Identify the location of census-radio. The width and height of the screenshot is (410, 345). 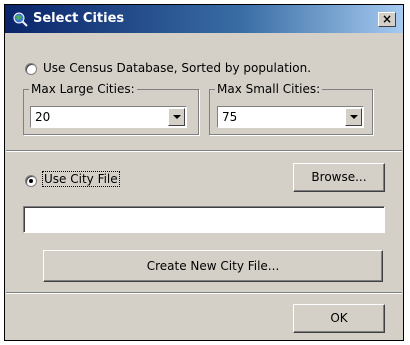
(31, 69).